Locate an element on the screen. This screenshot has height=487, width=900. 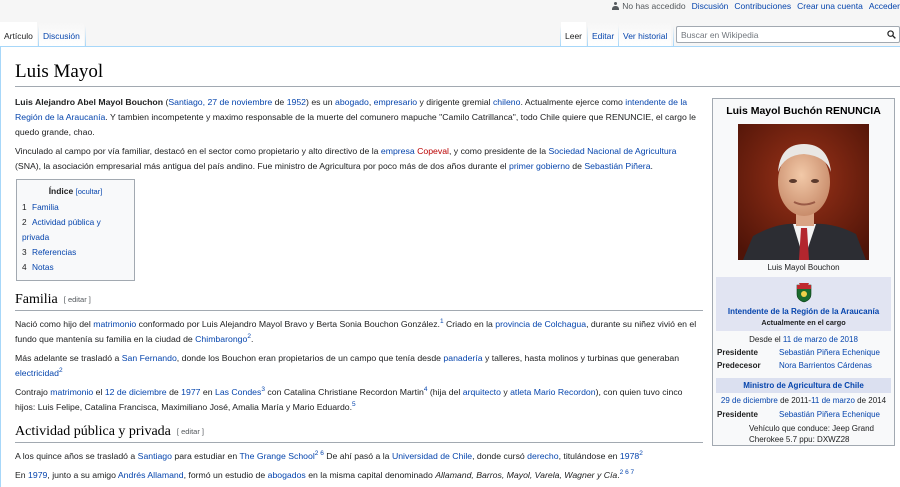
subject-name: Luis Alejandro Abel Mayol Bouchon is located at coordinates (89, 102).